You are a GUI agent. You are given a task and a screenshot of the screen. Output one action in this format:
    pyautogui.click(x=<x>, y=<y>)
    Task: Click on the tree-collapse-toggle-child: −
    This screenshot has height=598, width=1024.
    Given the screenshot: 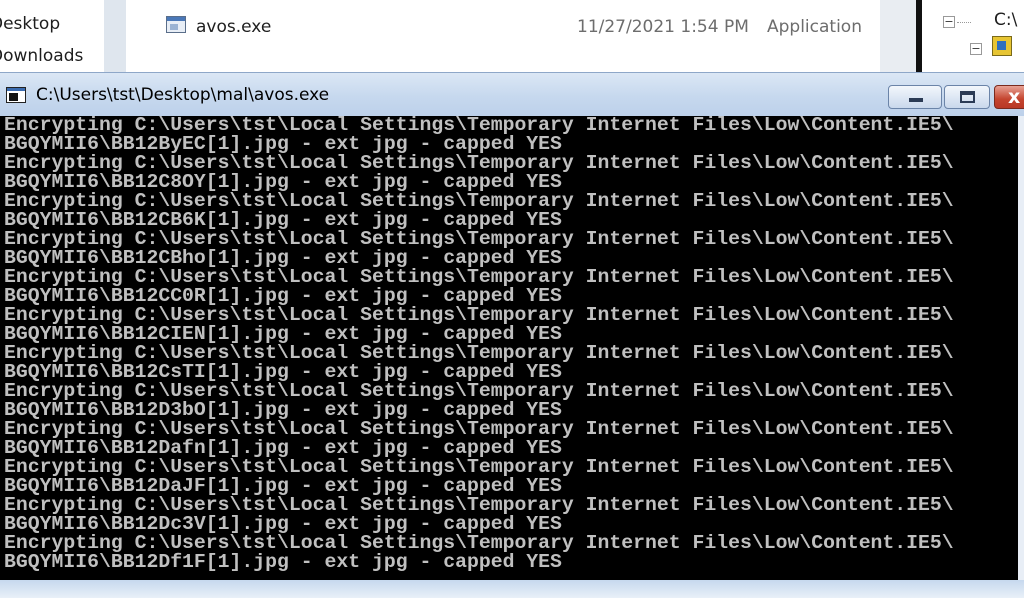 What is the action you would take?
    pyautogui.click(x=976, y=49)
    